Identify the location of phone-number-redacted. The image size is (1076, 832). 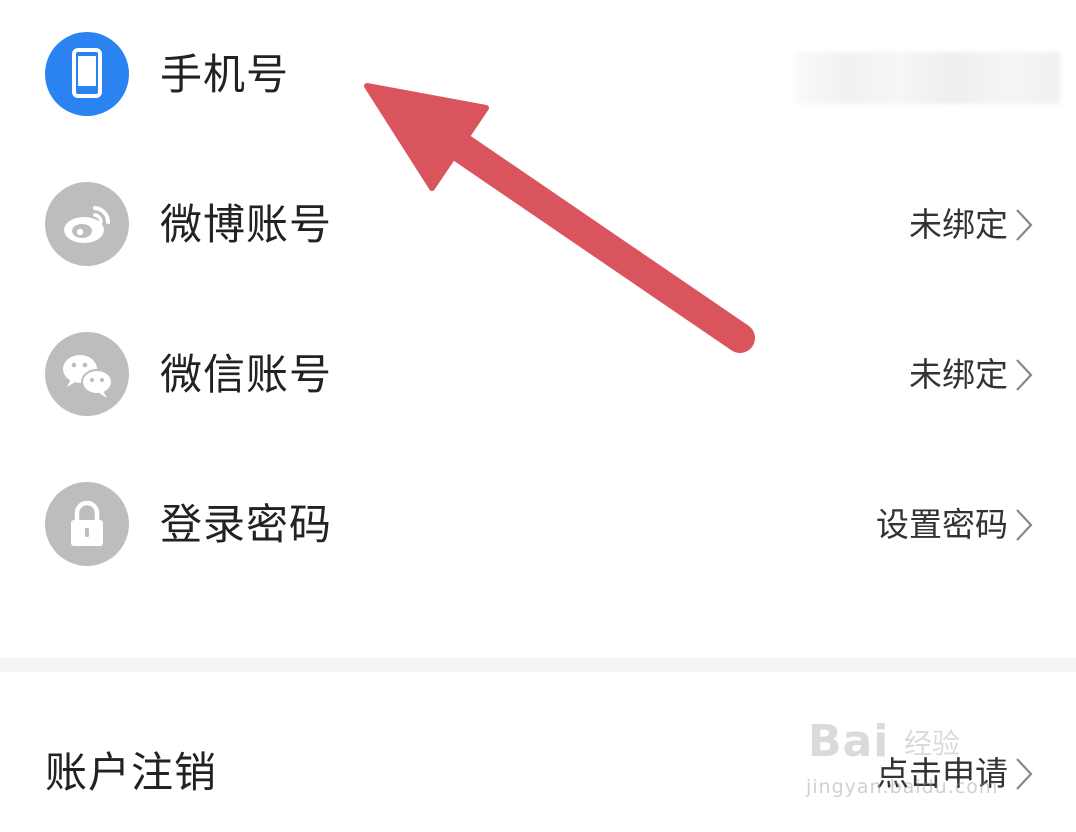
(927, 78).